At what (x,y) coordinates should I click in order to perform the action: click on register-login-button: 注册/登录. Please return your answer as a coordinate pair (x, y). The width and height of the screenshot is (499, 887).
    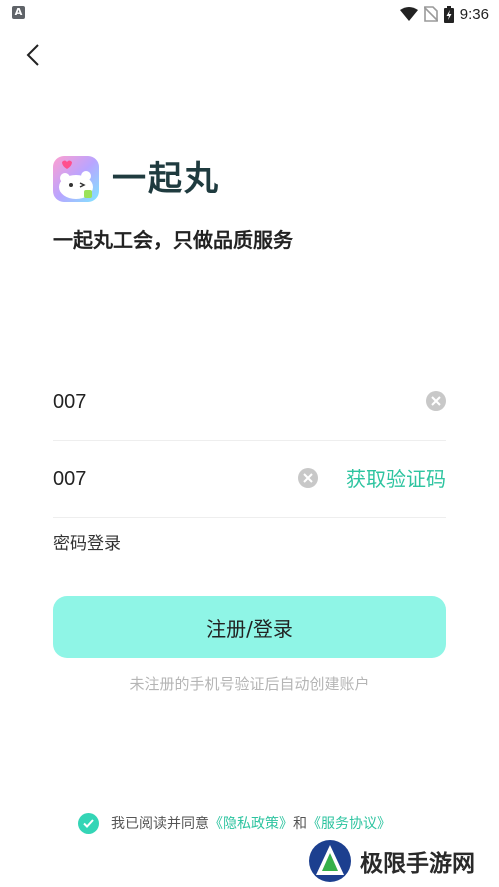
    Looking at the image, I should click on (249, 627).